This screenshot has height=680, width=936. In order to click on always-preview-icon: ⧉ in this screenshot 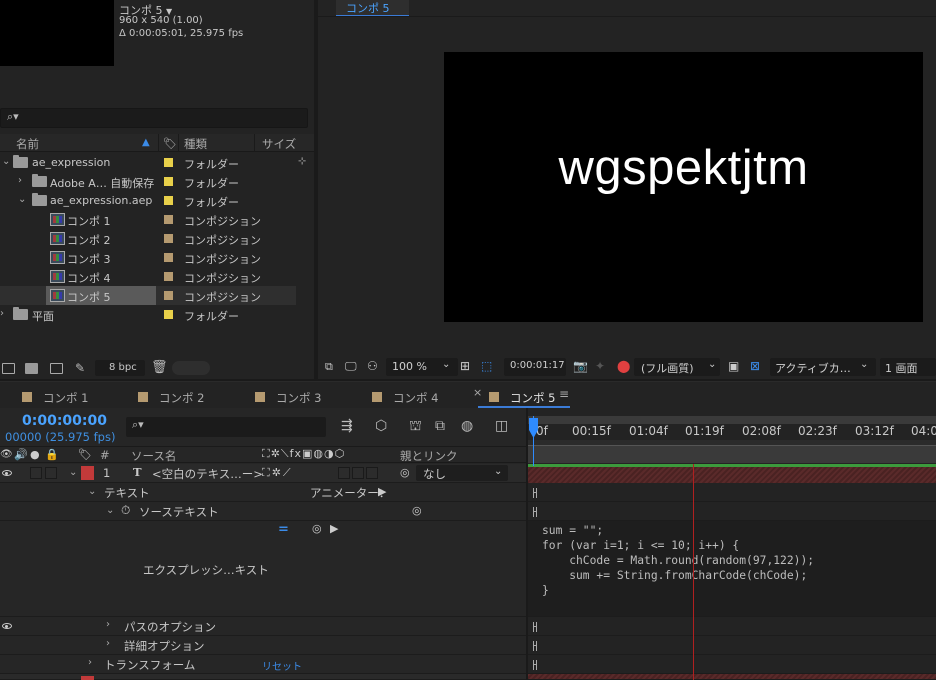, I will do `click(329, 367)`.